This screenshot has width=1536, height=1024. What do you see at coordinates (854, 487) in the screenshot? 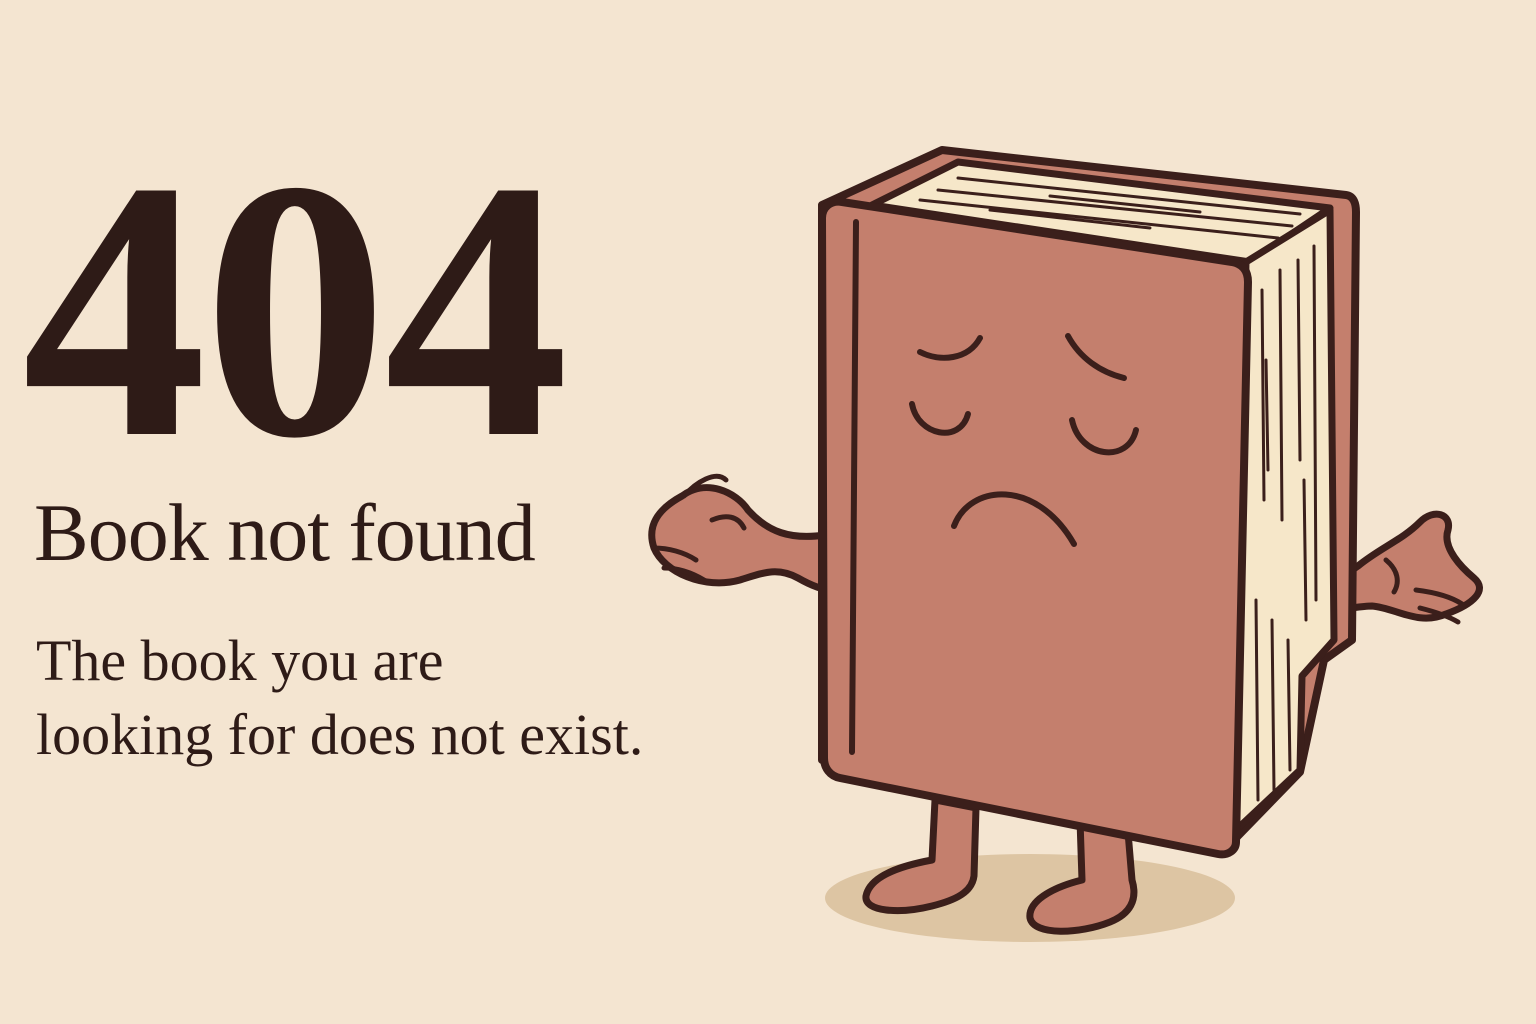
I see `book-spine-line` at bounding box center [854, 487].